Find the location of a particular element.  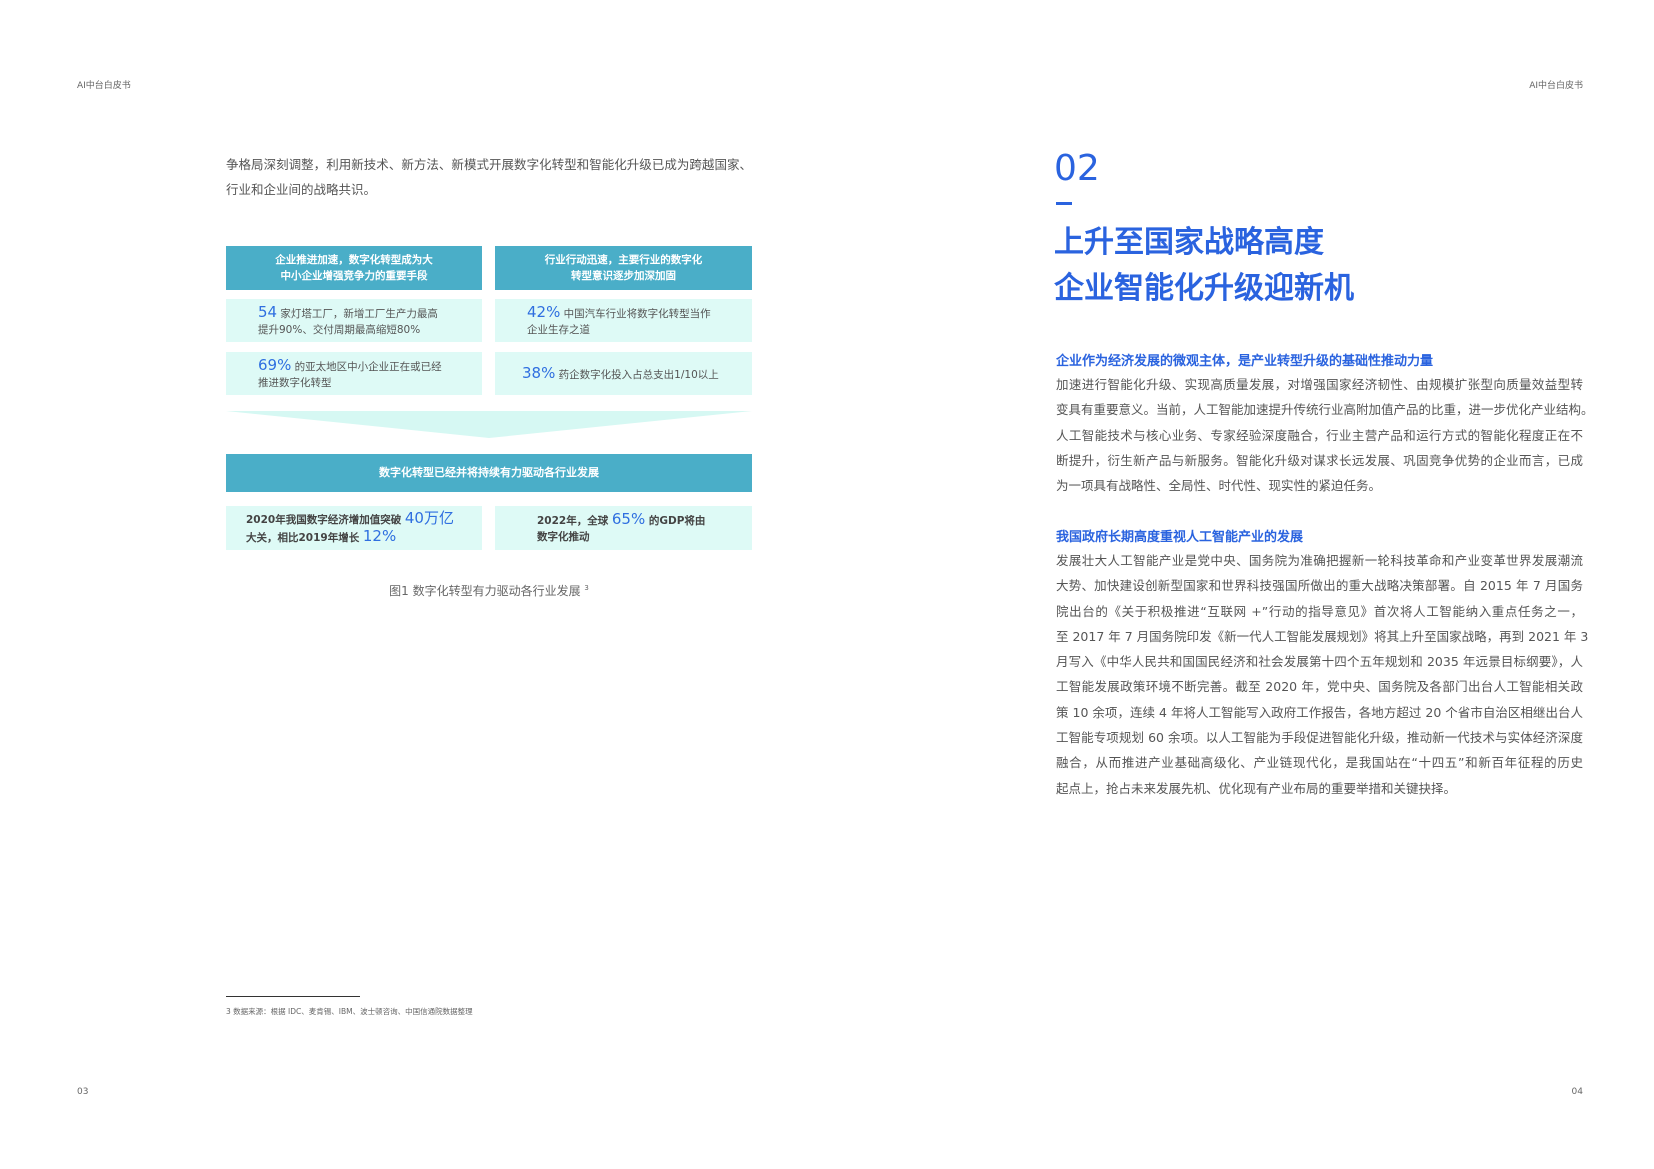

section-number: 02 is located at coordinates (1077, 168).